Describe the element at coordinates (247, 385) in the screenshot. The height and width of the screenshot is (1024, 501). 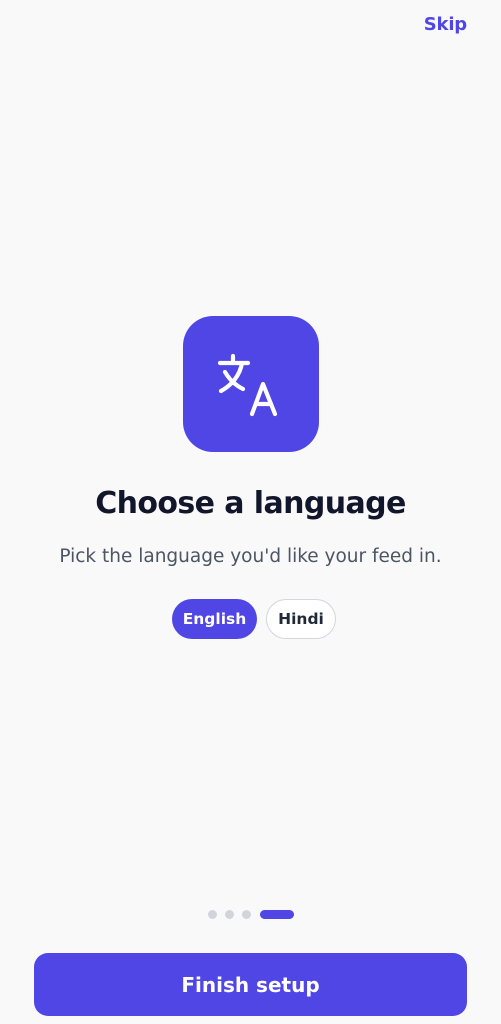
I see `translate-icon` at that location.